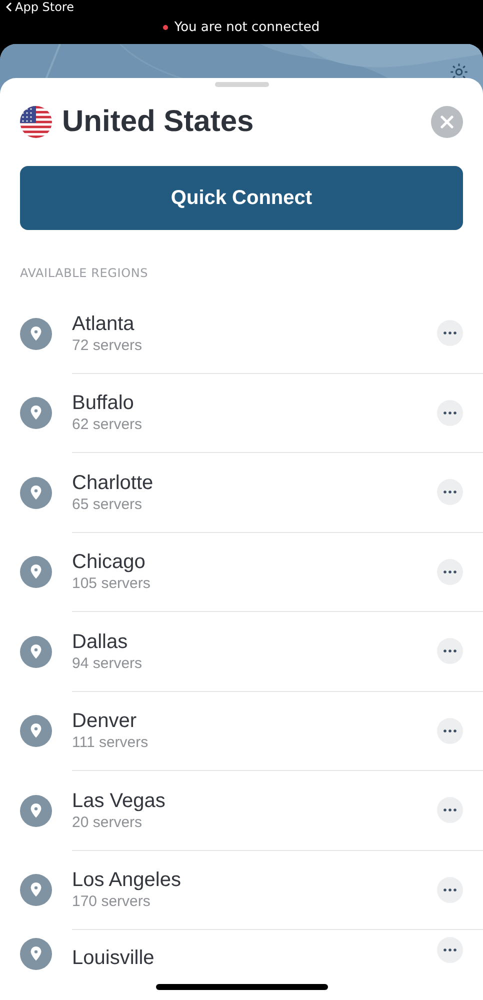 The image size is (483, 1000). What do you see at coordinates (277, 880) in the screenshot?
I see `region-name: Los Angeles` at bounding box center [277, 880].